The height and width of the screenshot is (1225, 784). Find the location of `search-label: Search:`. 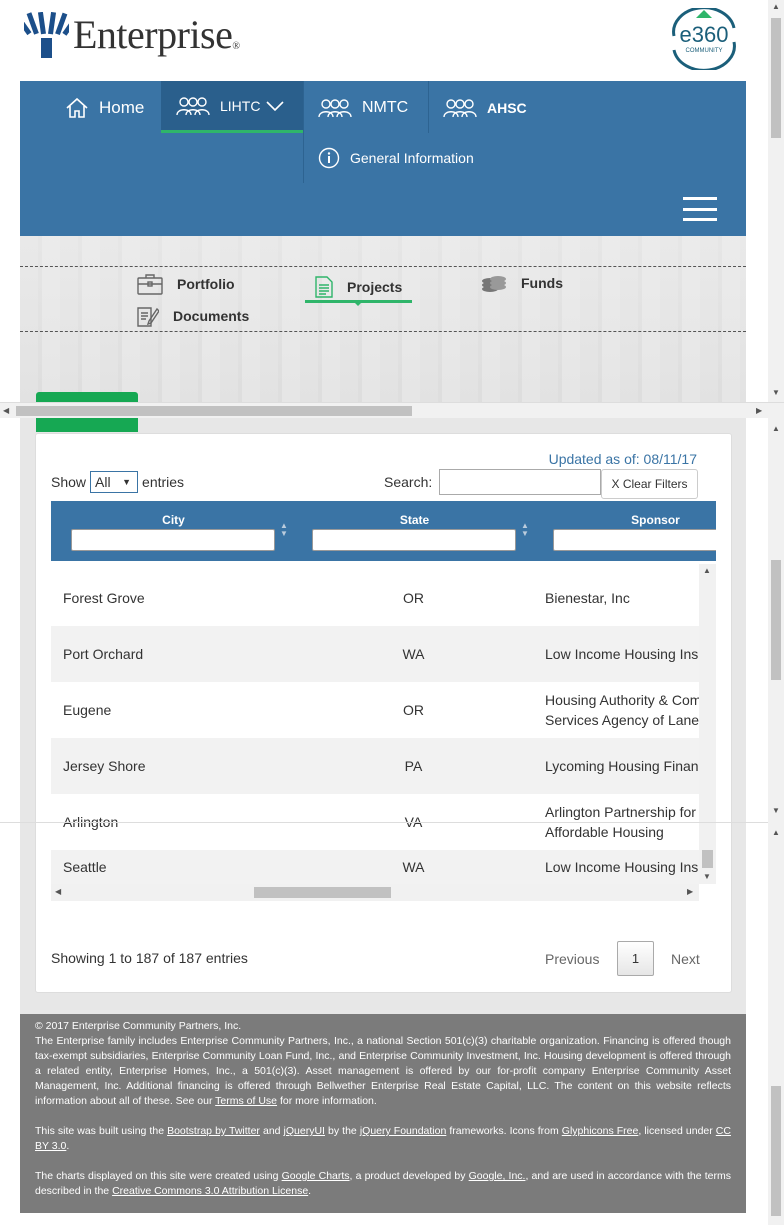

search-label: Search: is located at coordinates (408, 482).